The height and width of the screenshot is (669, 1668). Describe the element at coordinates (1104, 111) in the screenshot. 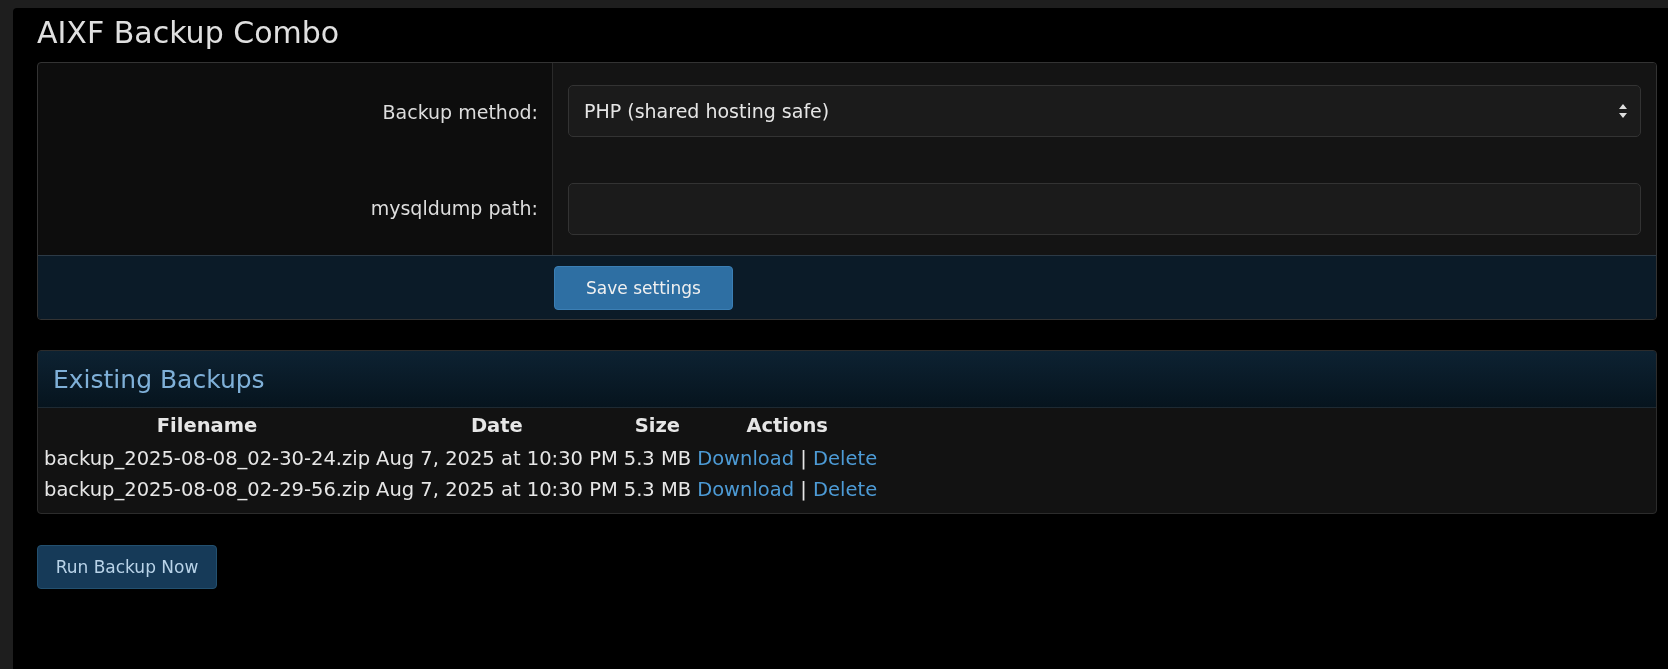

I see `backup-method-select: PHP (shared hosting safe)` at that location.